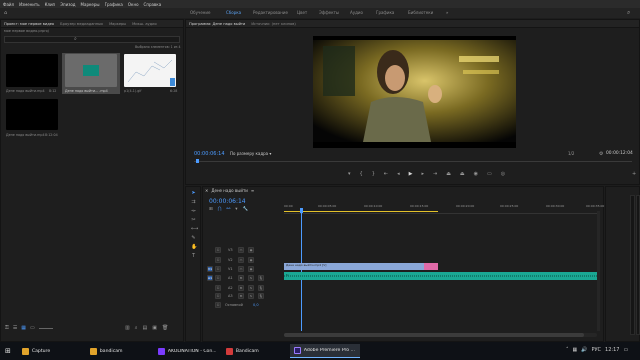  Describe the element at coordinates (440, 276) in the screenshot. I see `audio-clip: fx` at that location.